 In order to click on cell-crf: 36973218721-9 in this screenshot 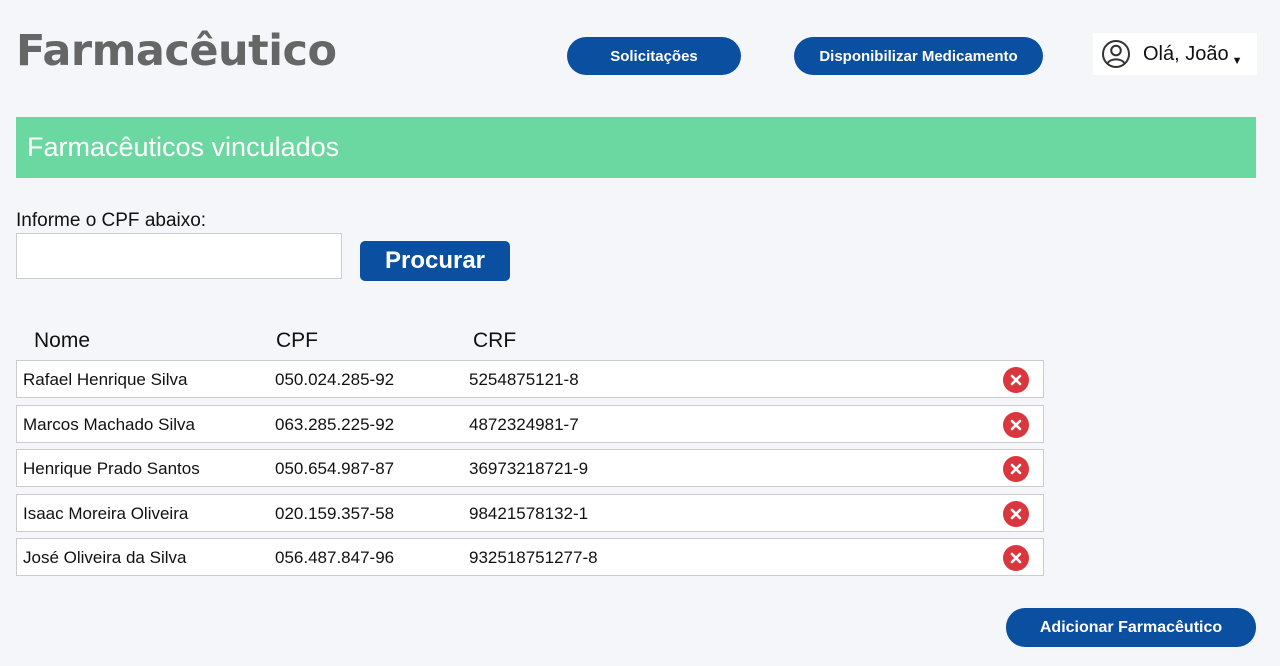, I will do `click(529, 468)`.